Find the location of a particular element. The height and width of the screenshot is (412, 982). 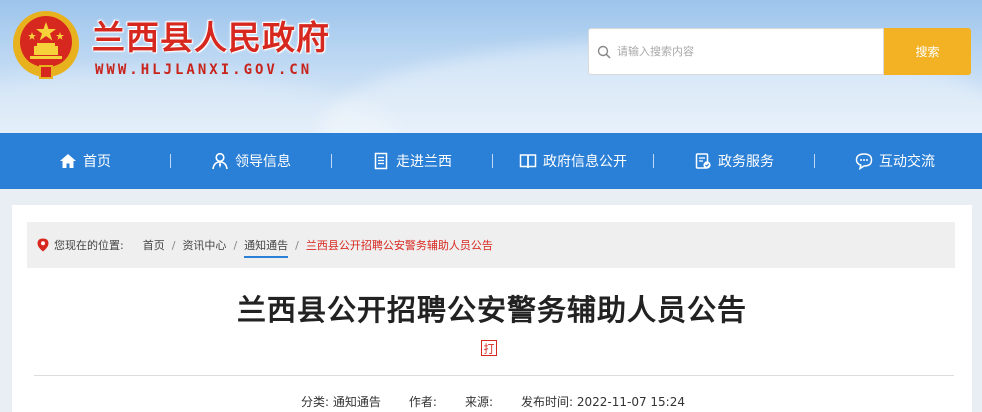

meta-category-label: 分类: is located at coordinates (315, 402).